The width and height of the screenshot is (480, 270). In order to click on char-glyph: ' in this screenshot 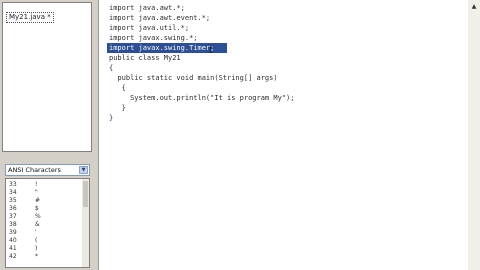, I will do `click(36, 232)`.